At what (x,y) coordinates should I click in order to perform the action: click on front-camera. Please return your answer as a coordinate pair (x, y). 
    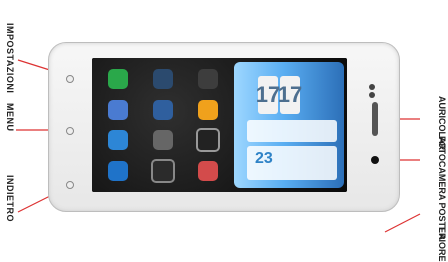
    Looking at the image, I should click on (375, 160).